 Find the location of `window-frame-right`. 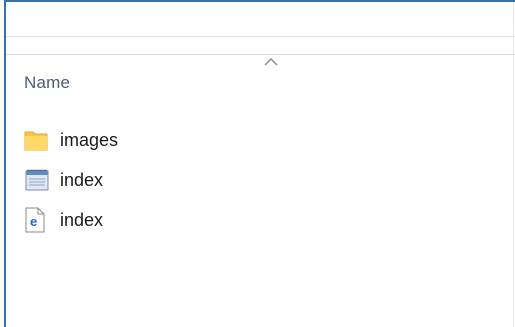

window-frame-right is located at coordinates (513, 164).